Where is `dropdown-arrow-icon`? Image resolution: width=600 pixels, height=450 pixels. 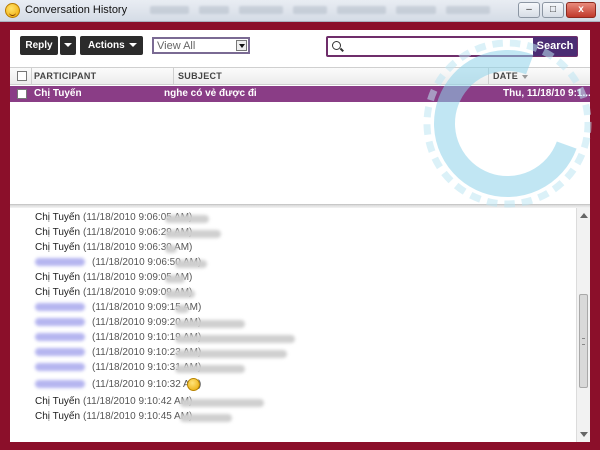 dropdown-arrow-icon is located at coordinates (241, 45).